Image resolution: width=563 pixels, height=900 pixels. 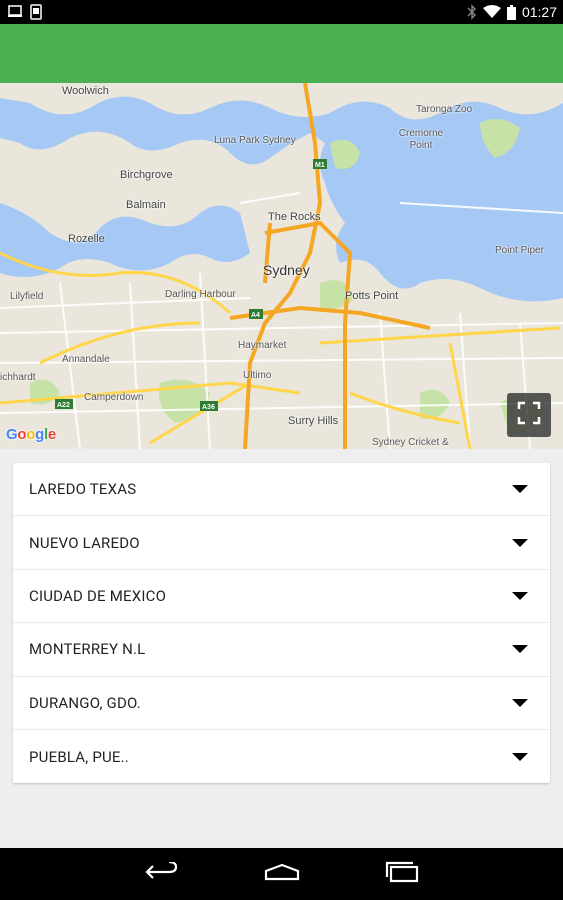 I want to click on list-item: PUEBLA, PUE.., so click(x=281, y=756).